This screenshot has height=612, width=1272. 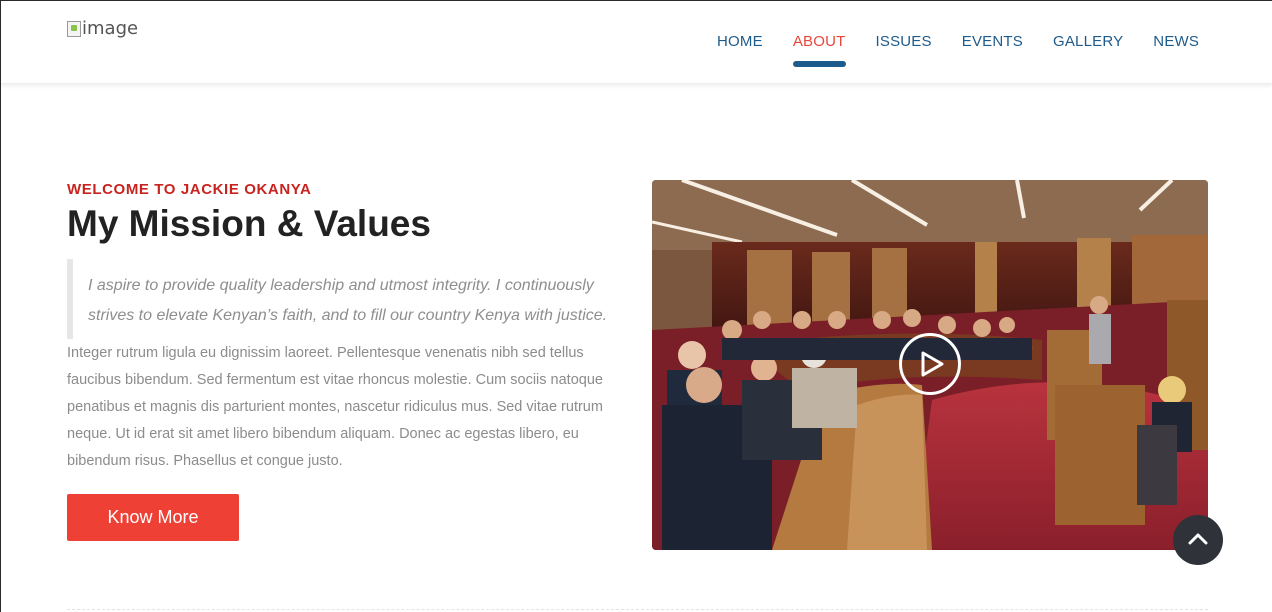 I want to click on nav-item-about-label: ABOUT, so click(x=819, y=41).